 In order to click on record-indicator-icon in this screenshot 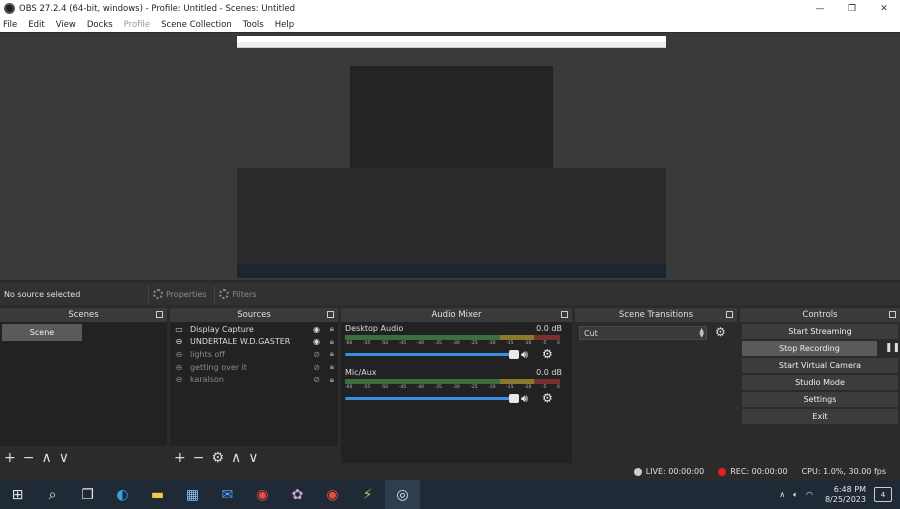, I will do `click(722, 471)`.